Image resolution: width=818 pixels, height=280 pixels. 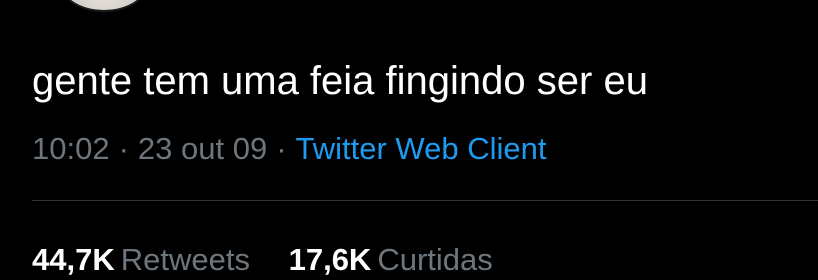 I want to click on tweet-text: gente tem uma feia fingindo ser eu, so click(x=340, y=81).